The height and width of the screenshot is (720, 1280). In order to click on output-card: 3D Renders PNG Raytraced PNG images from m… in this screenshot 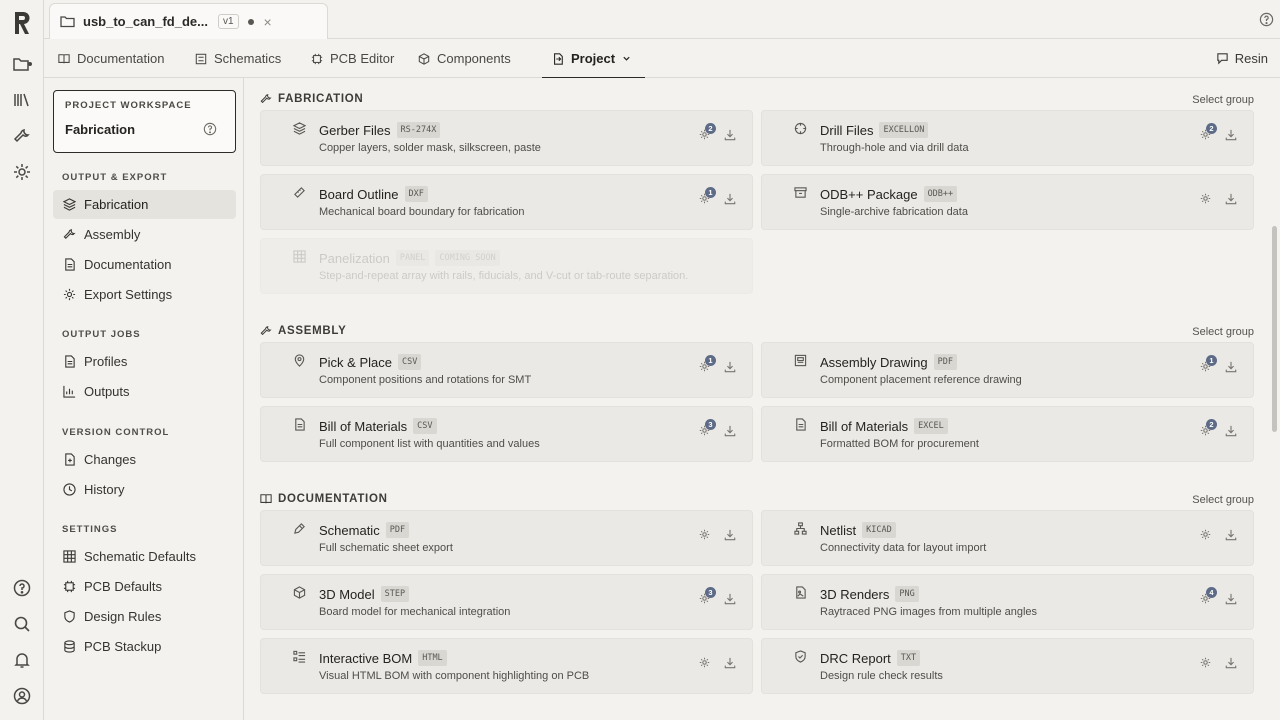, I will do `click(1007, 602)`.